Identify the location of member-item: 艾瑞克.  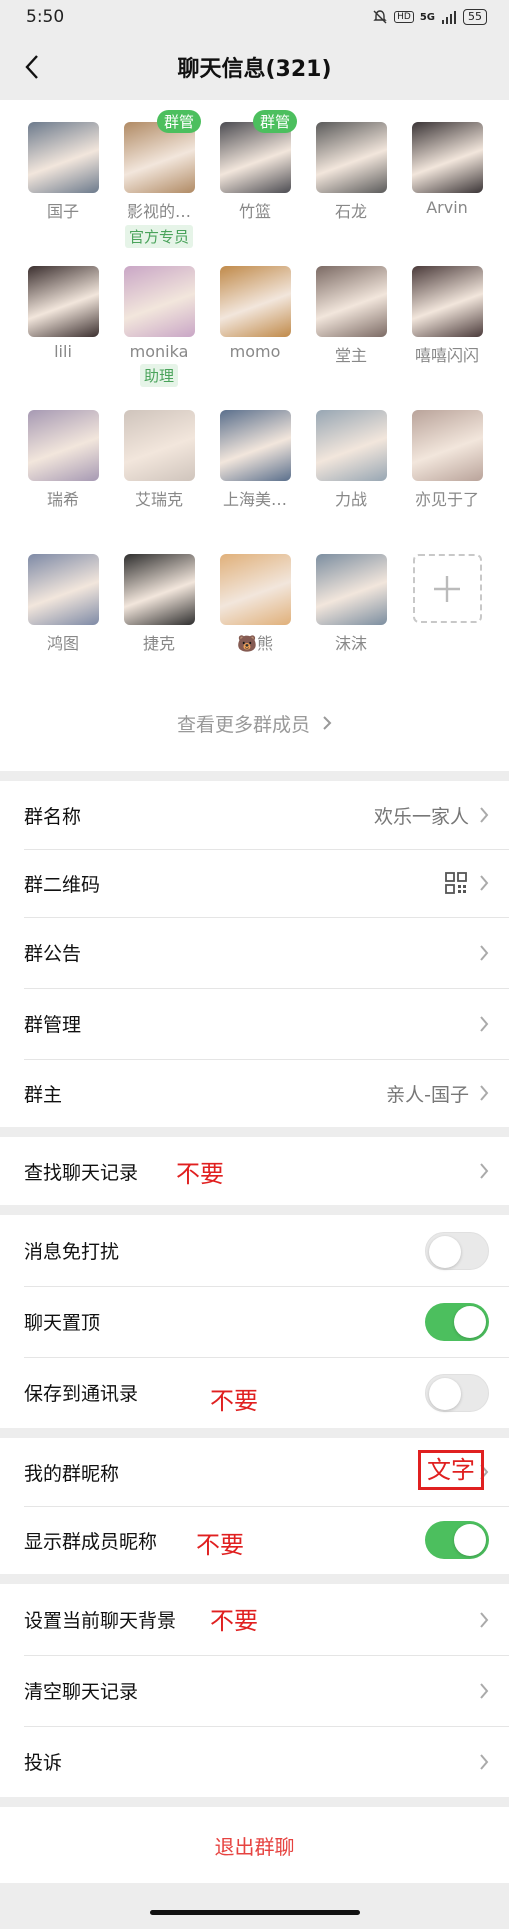
(159, 475).